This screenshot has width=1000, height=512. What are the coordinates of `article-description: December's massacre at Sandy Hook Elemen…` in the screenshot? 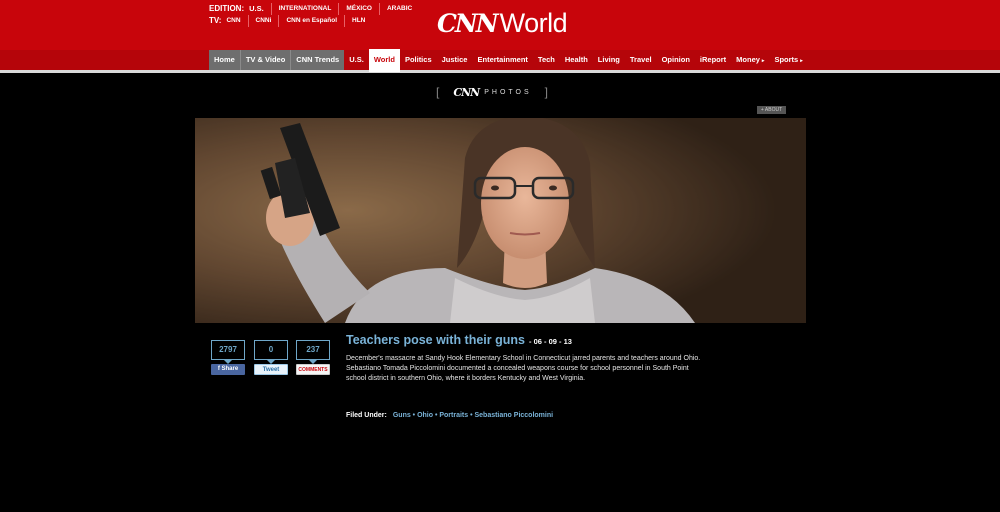 It's located at (523, 368).